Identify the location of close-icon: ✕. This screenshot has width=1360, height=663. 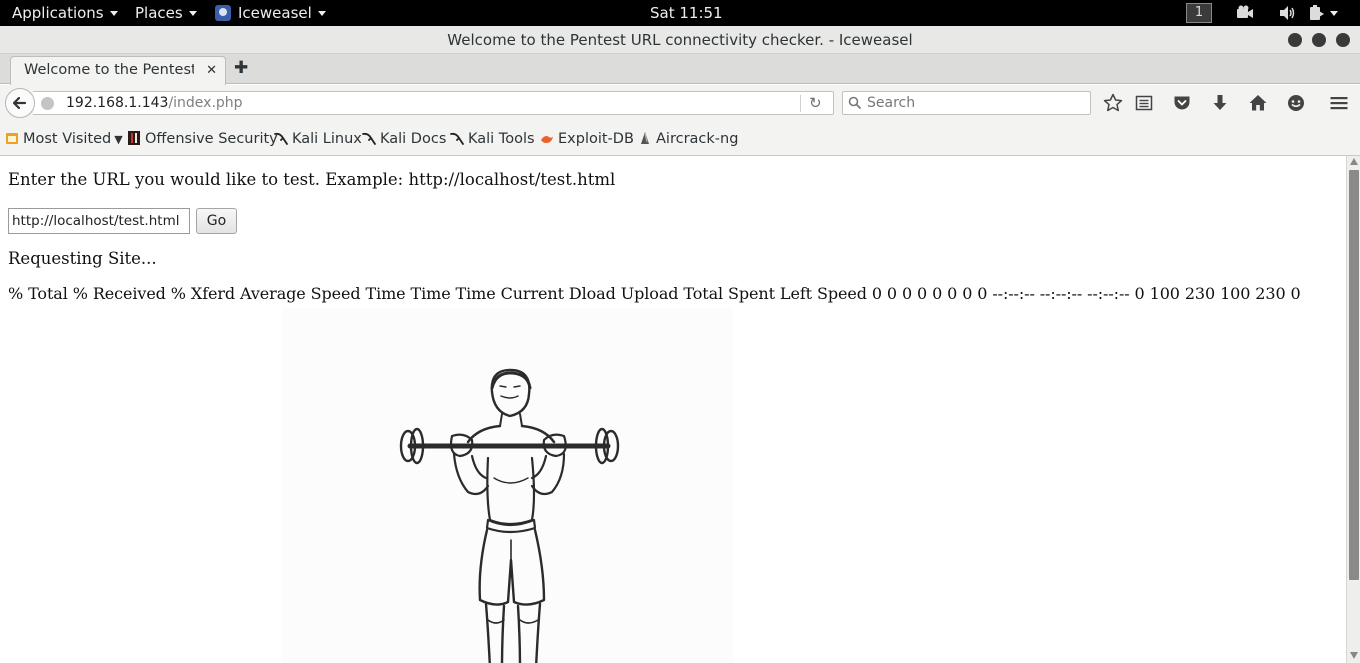
(211, 70).